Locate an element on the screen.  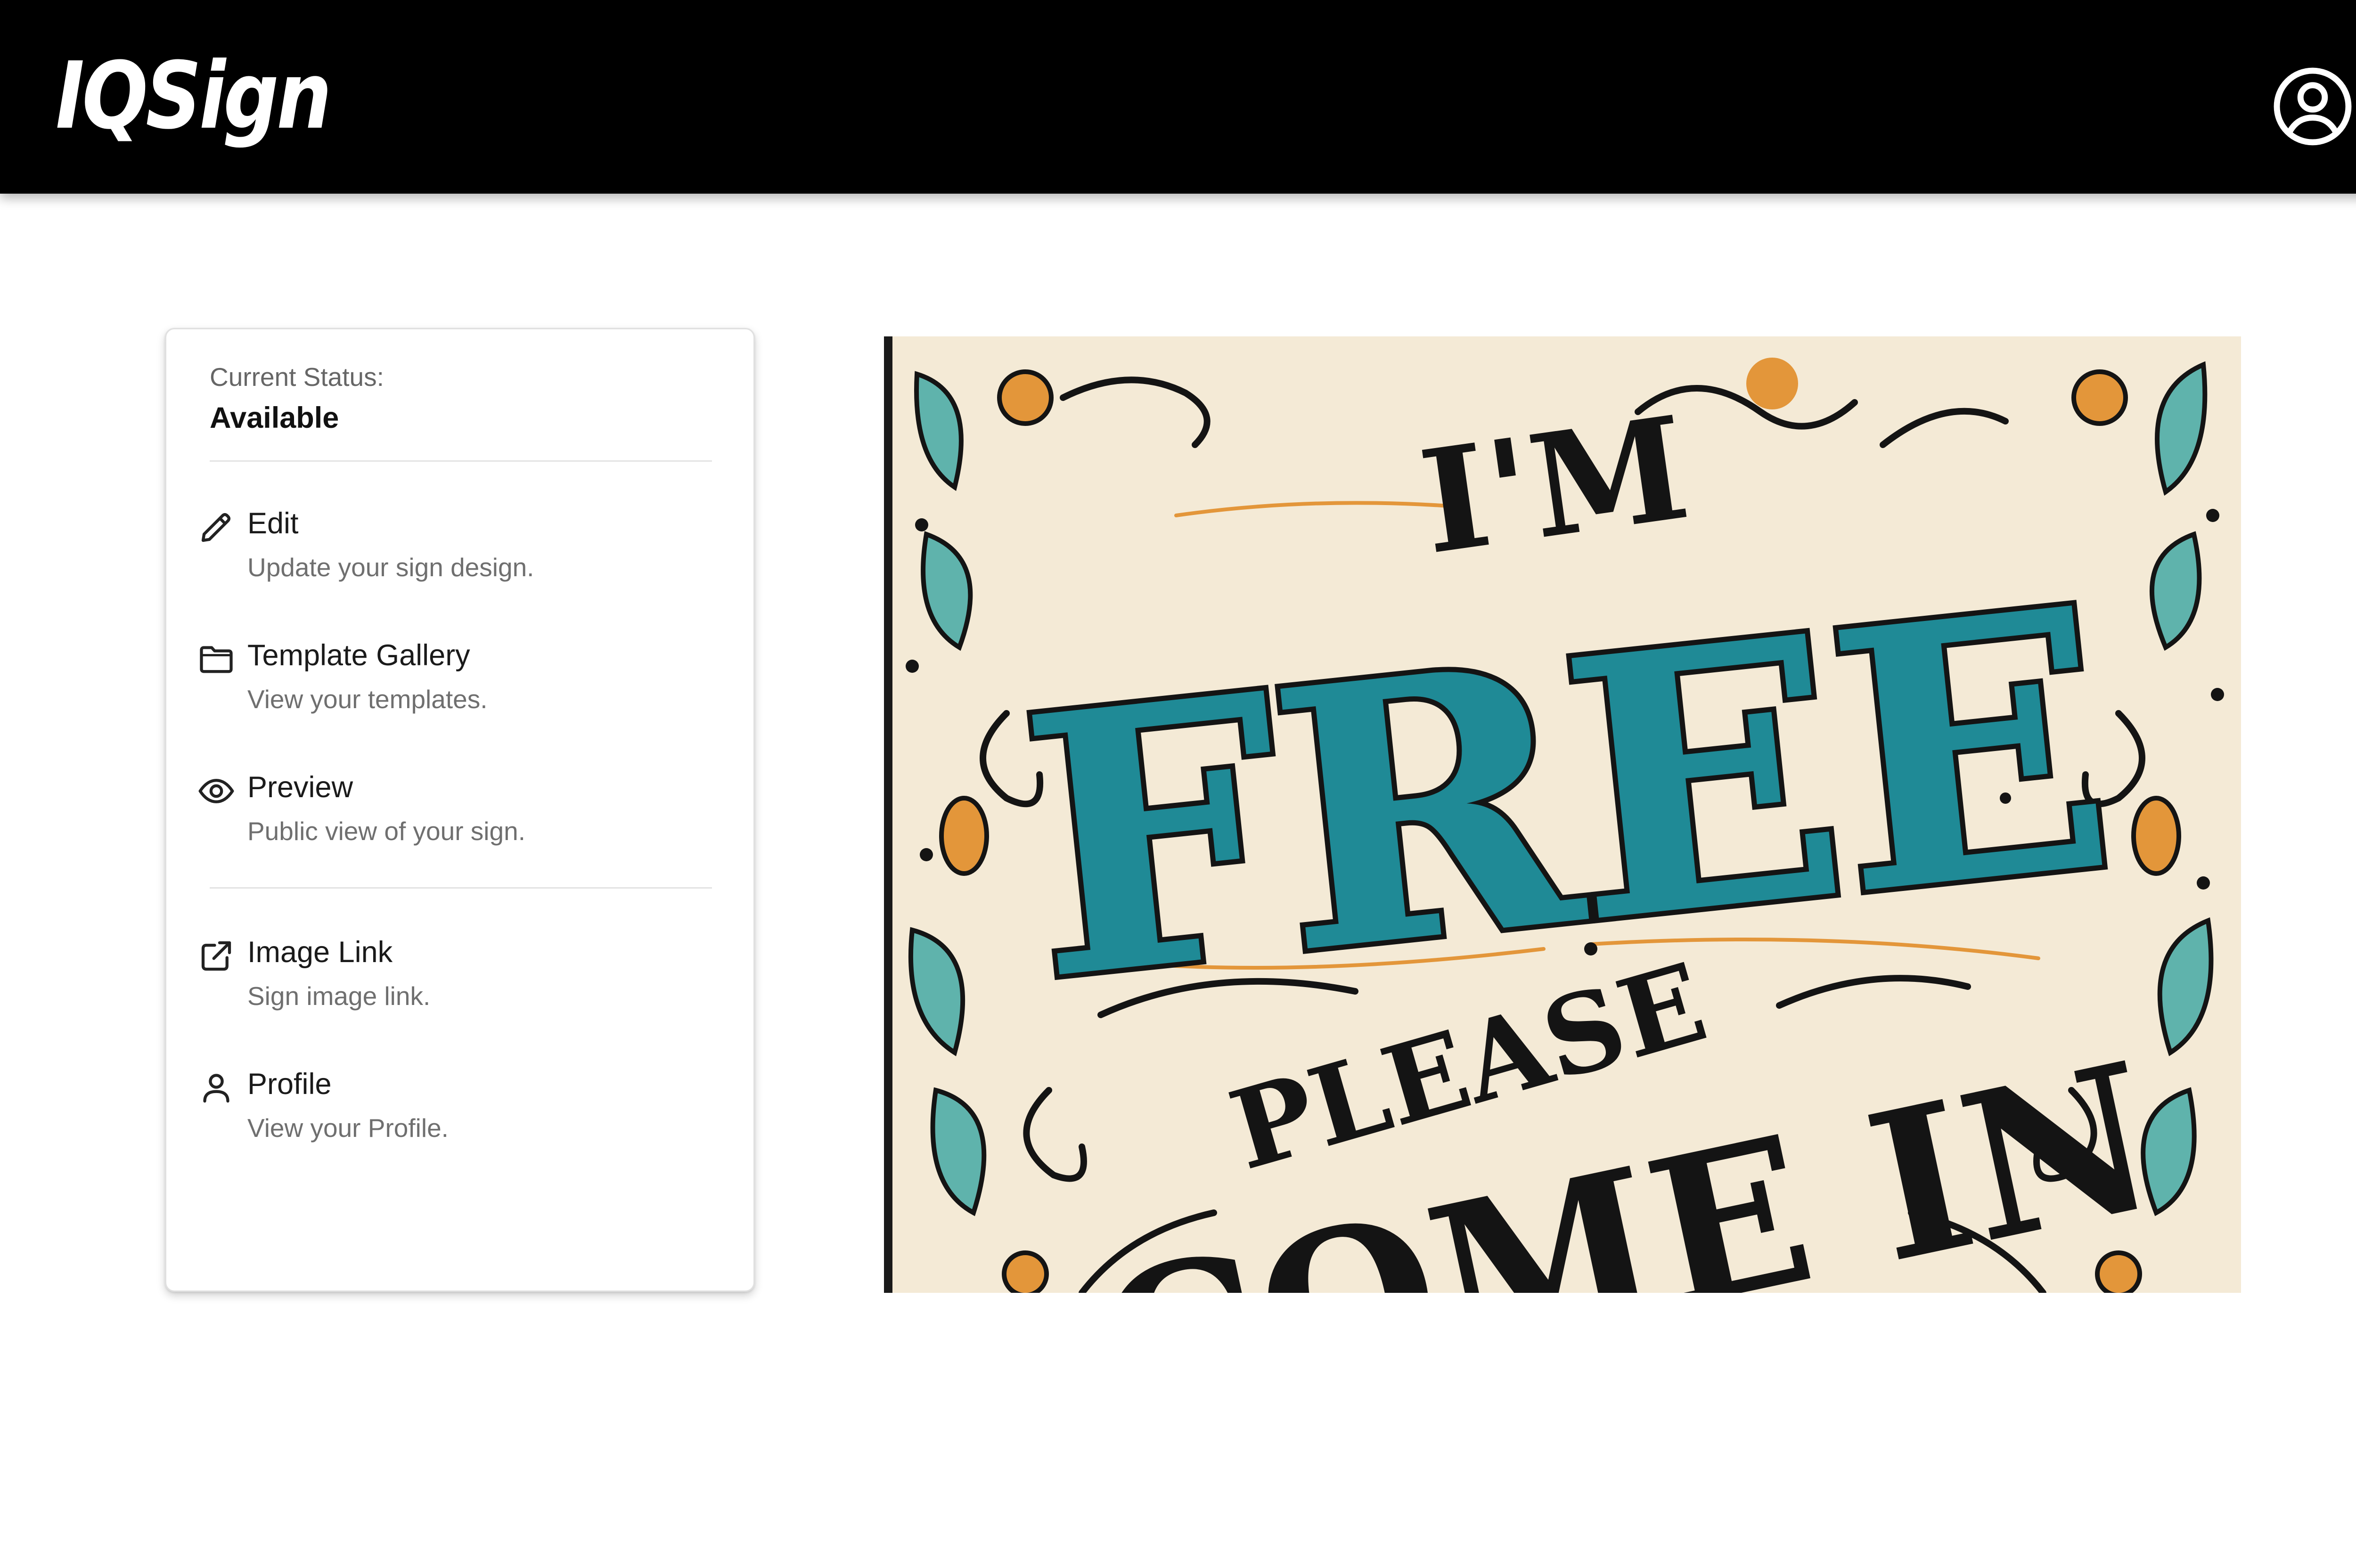
menu-item-title: Preview is located at coordinates (300, 787).